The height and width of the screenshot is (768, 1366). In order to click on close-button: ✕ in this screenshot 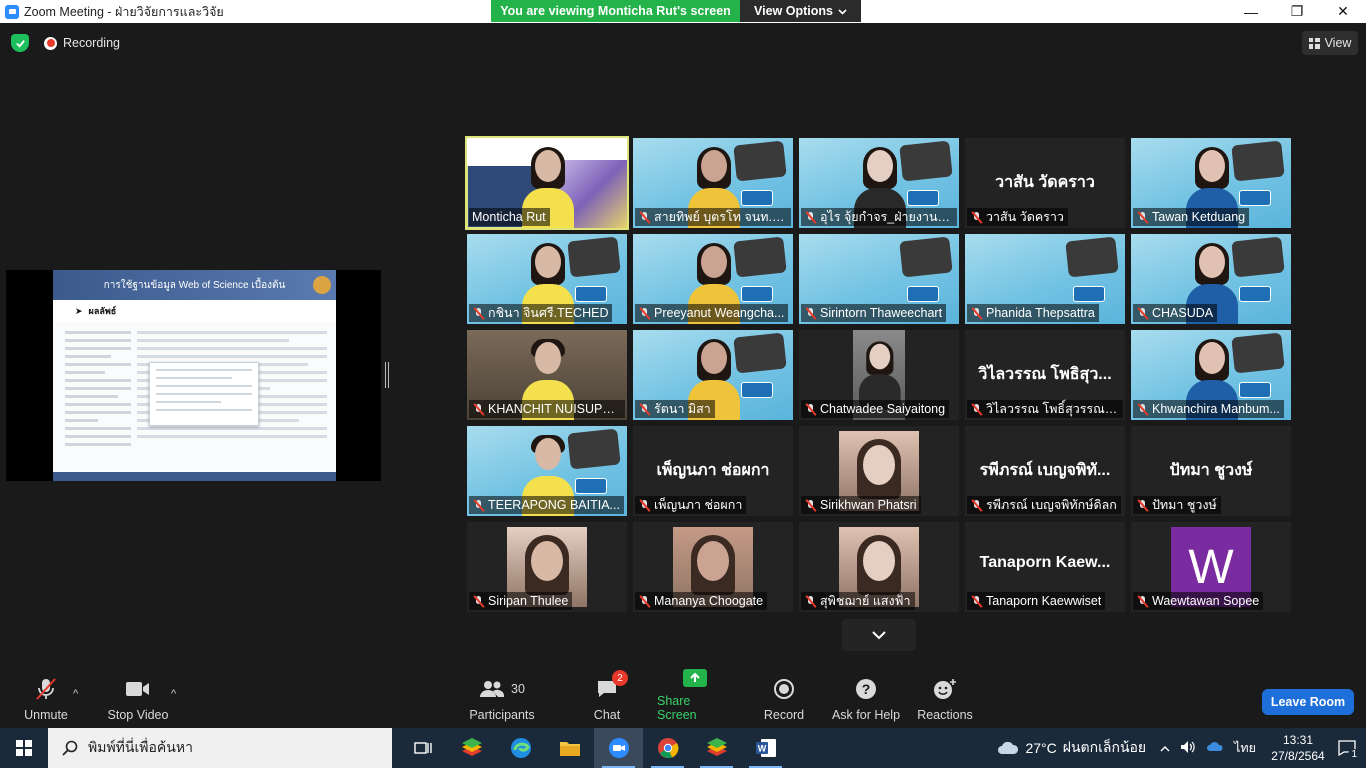, I will do `click(1343, 11)`.